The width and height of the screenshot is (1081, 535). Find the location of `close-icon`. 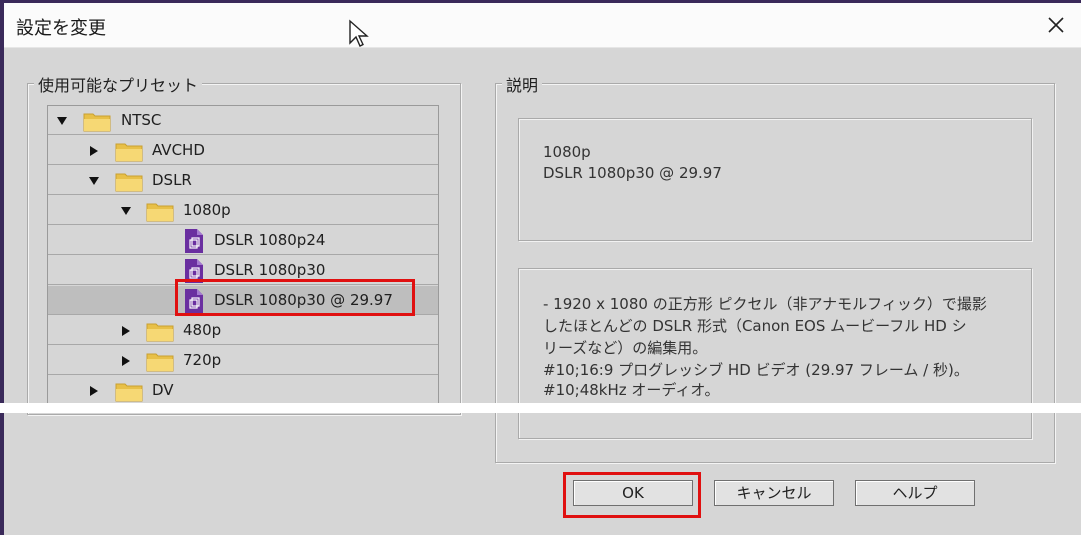

close-icon is located at coordinates (1056, 25).